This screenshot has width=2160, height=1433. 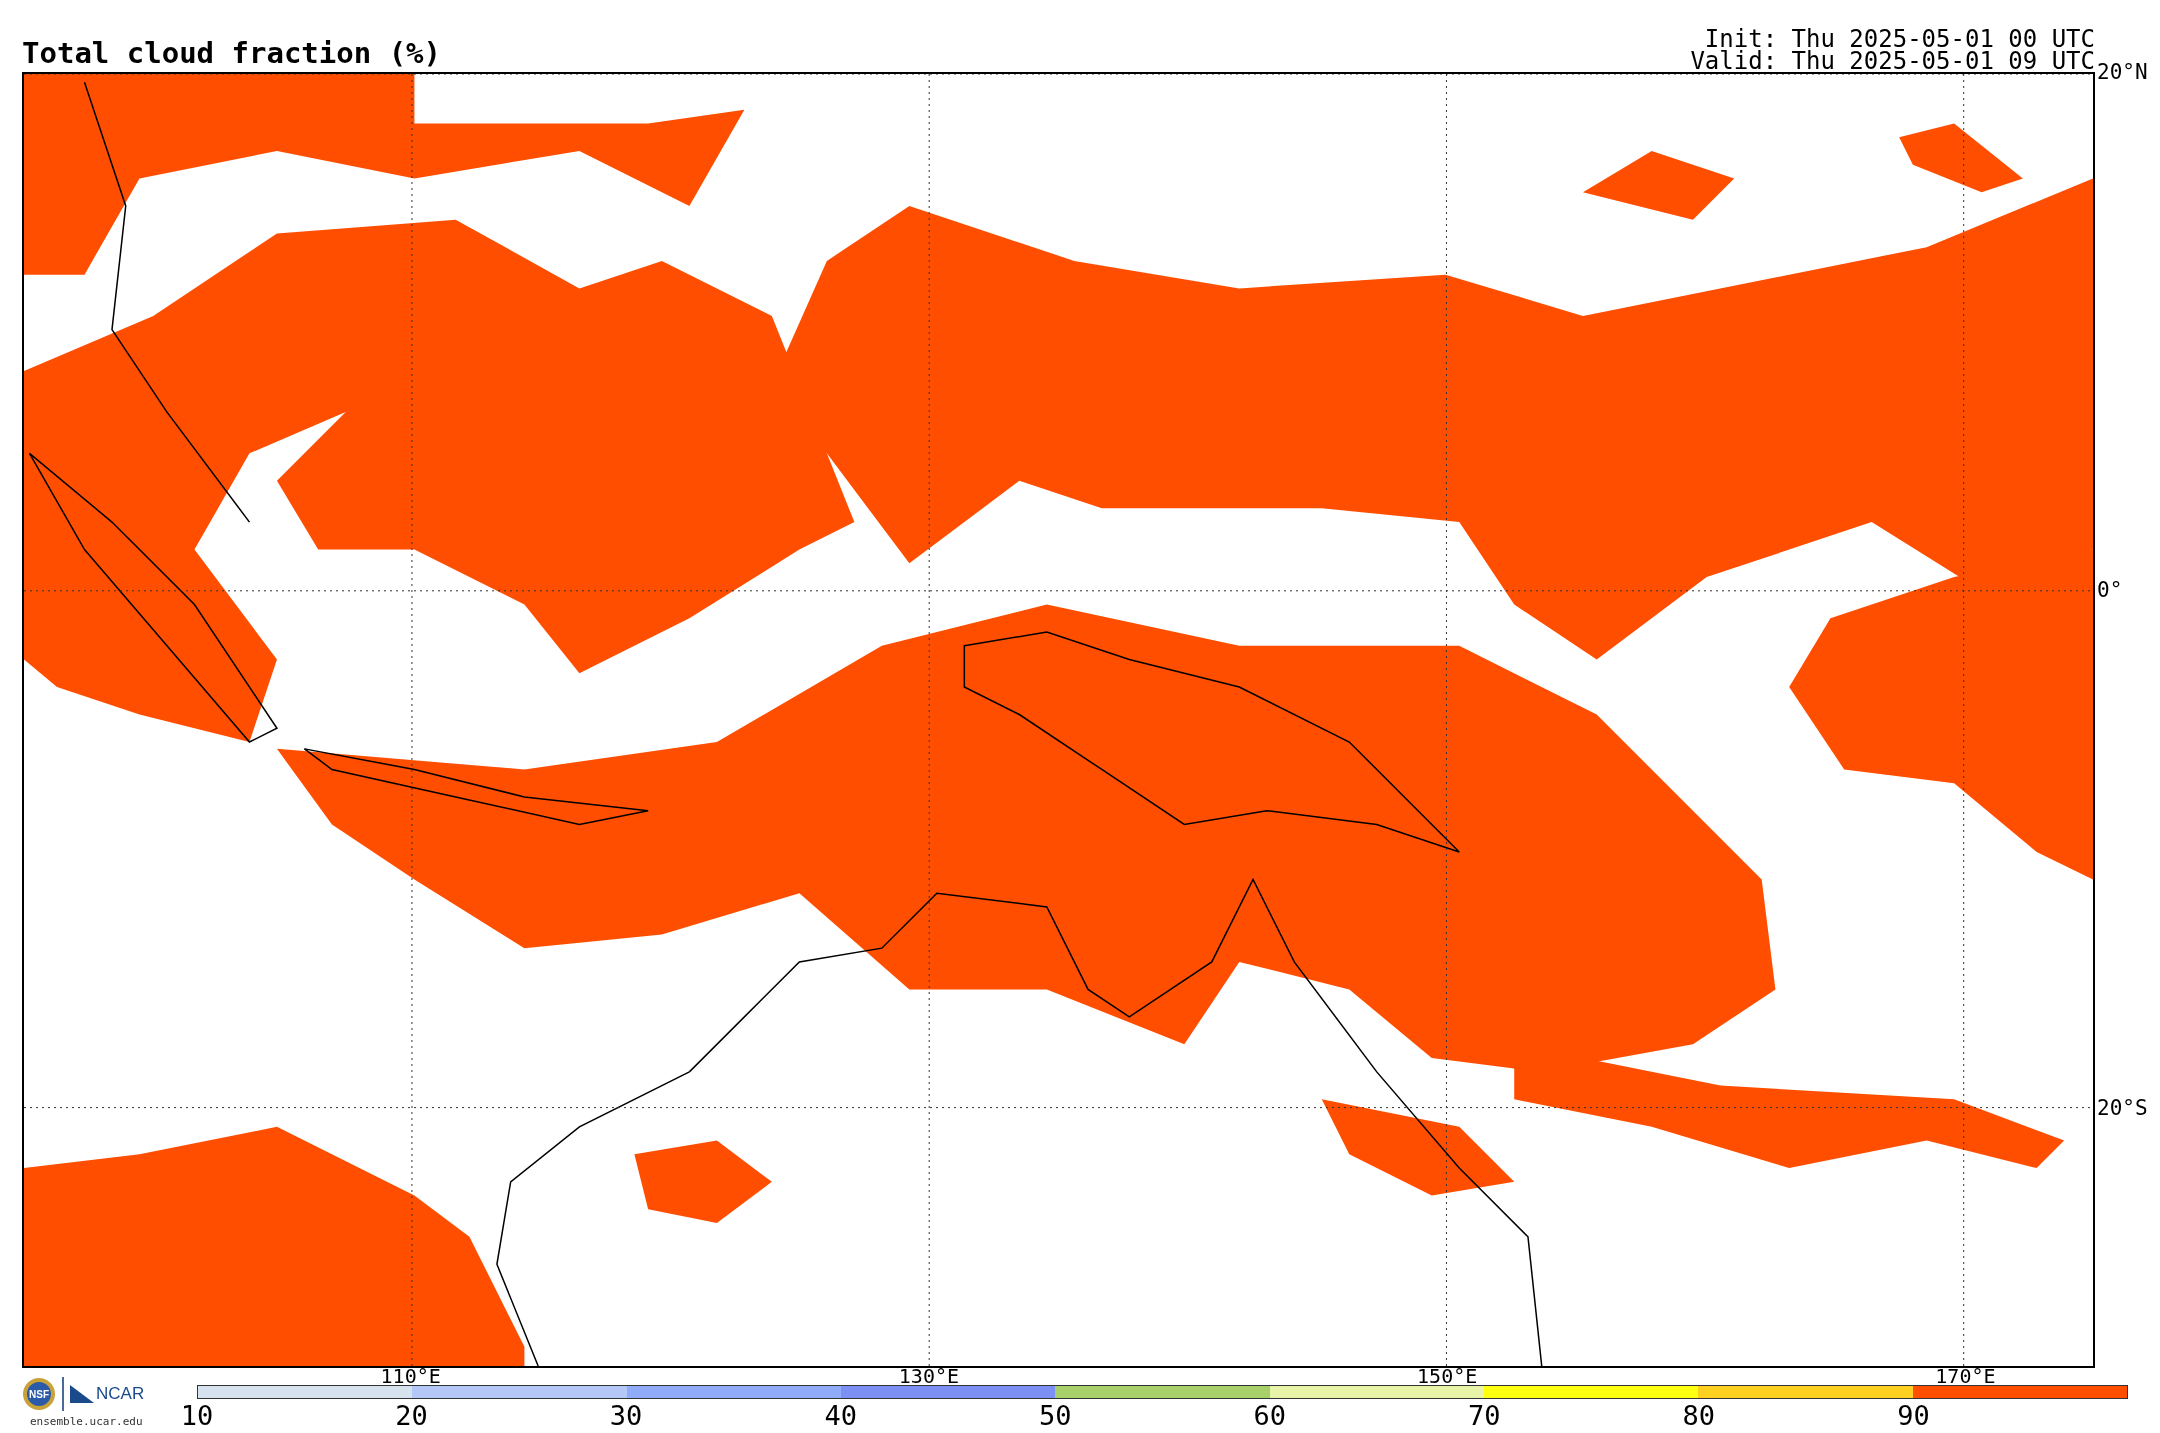 What do you see at coordinates (1892, 60) in the screenshot?
I see `valid-time: Valid: Thu 2025-05-01 09 UTC` at bounding box center [1892, 60].